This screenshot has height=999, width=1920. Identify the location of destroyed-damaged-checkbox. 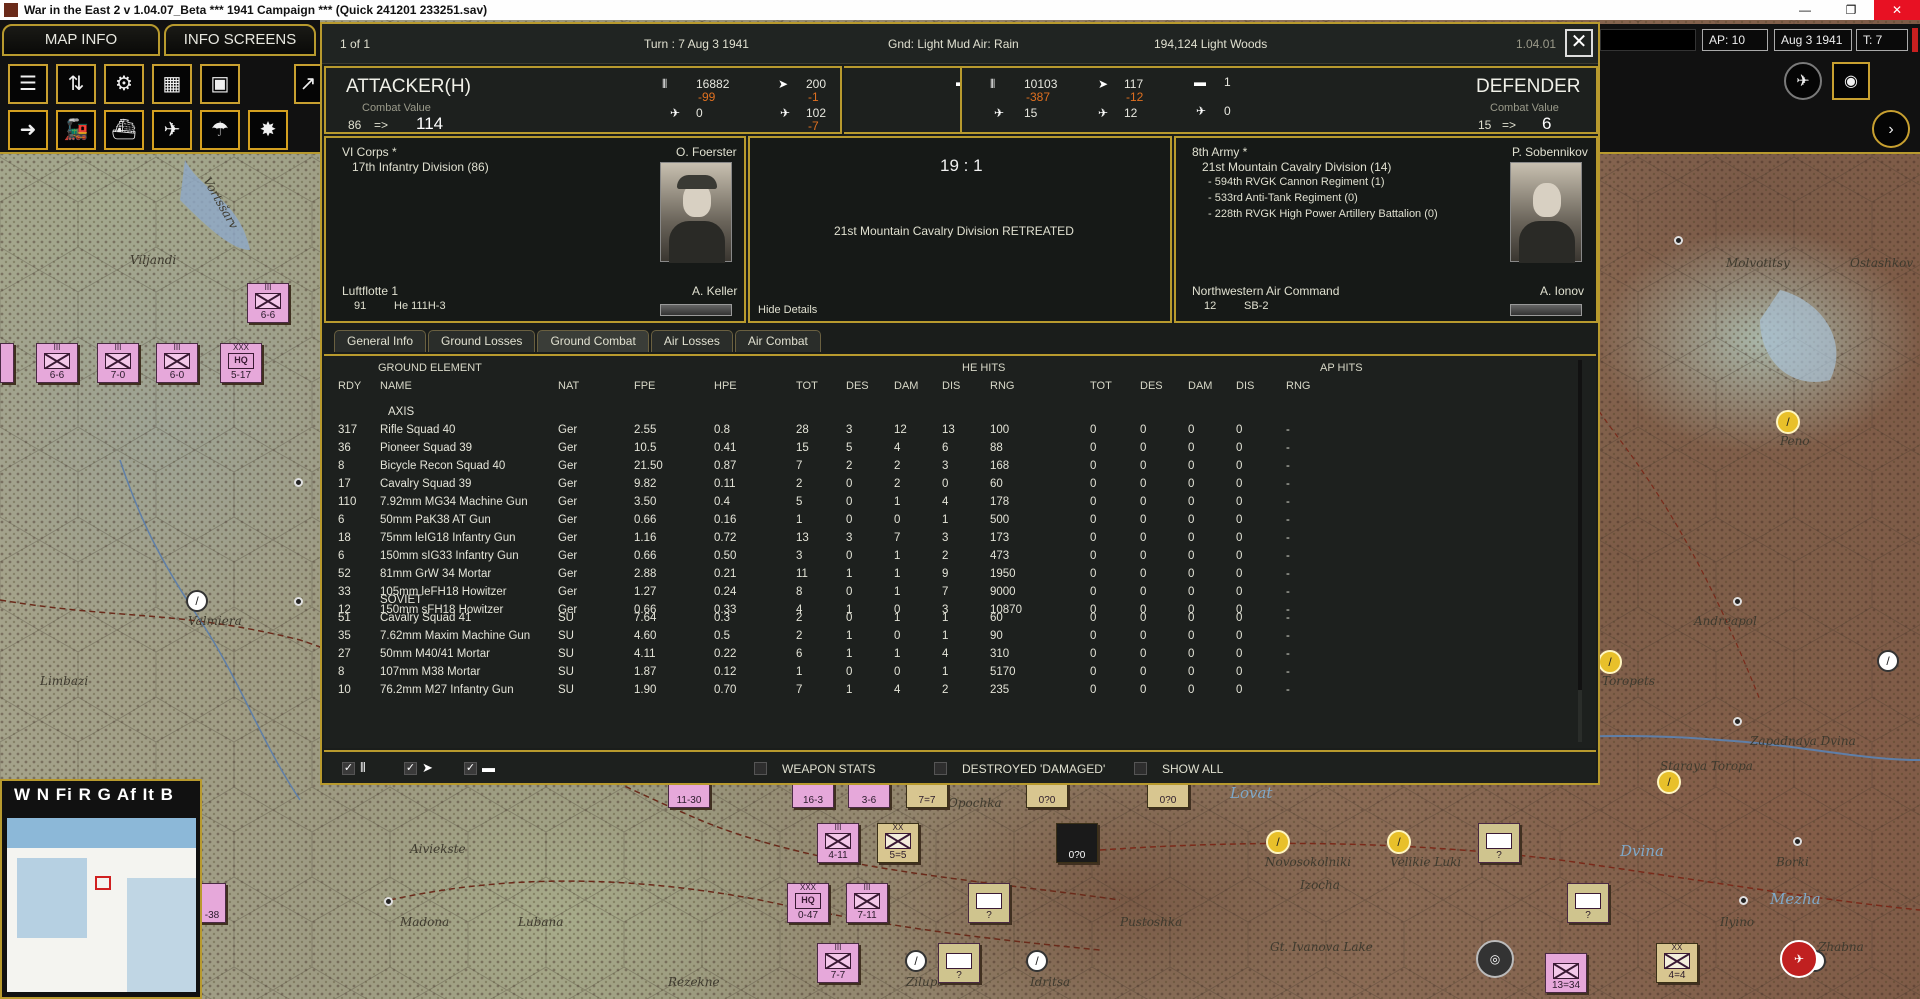
(940, 768).